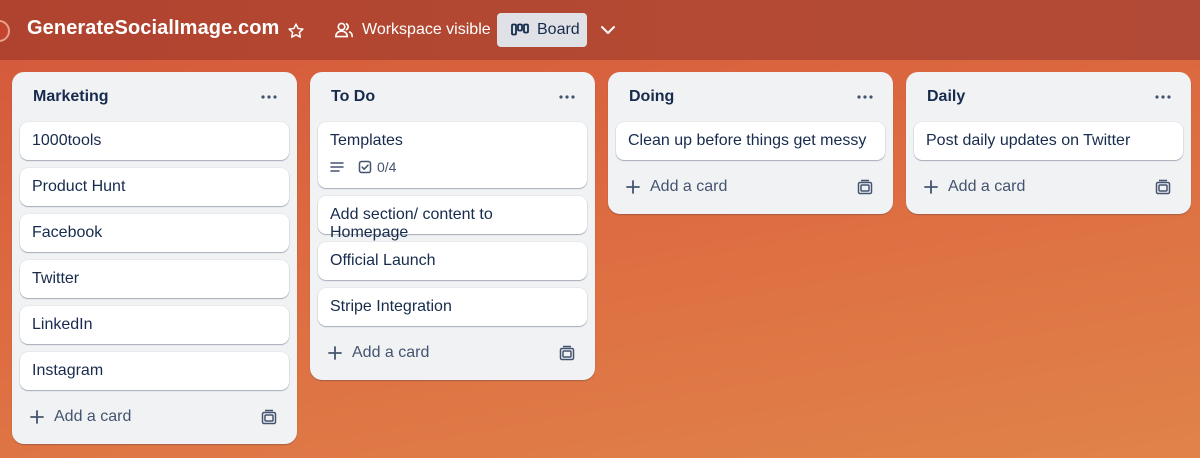 The height and width of the screenshot is (458, 1200). Describe the element at coordinates (154, 233) in the screenshot. I see `card: Facebook` at that location.